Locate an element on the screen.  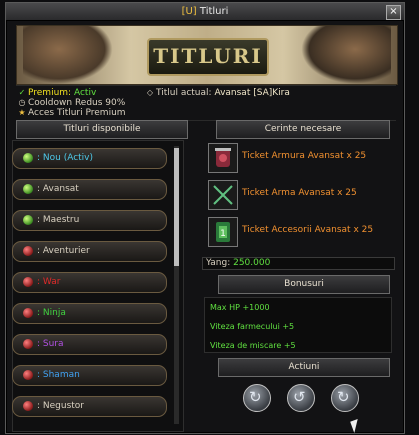
weapon-icon is located at coordinates (223, 195).